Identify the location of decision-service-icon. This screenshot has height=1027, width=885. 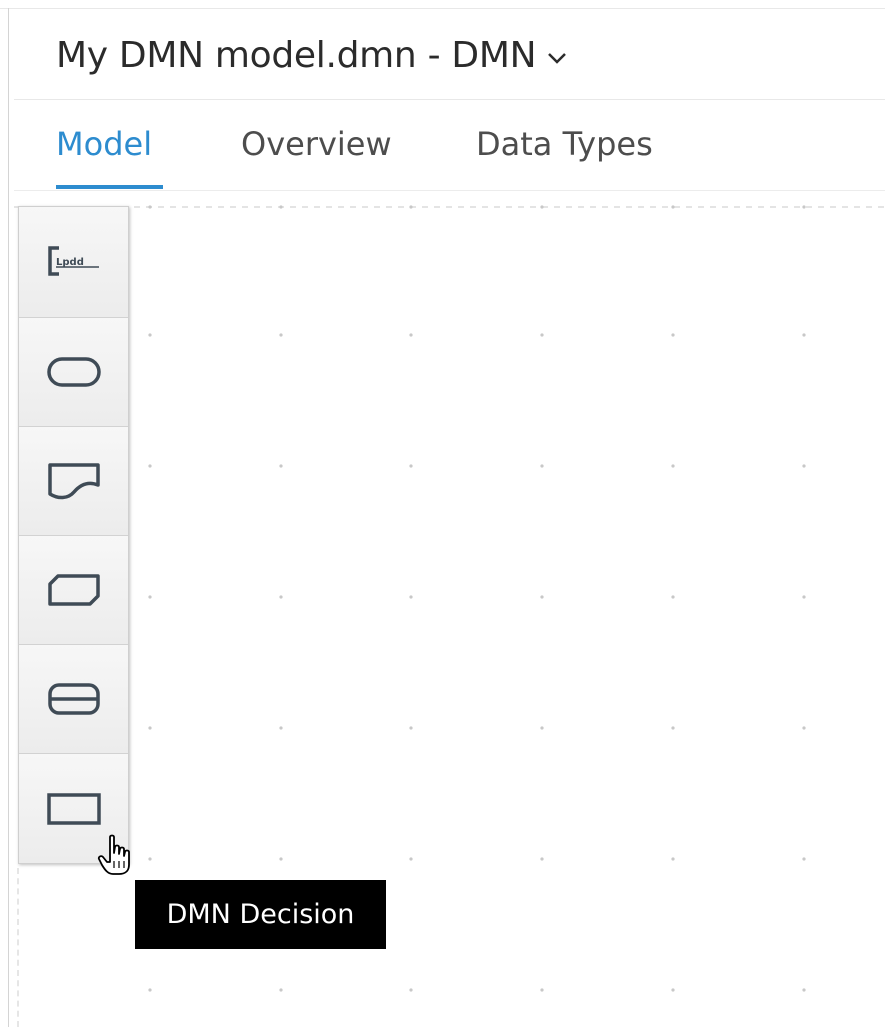
(73, 699).